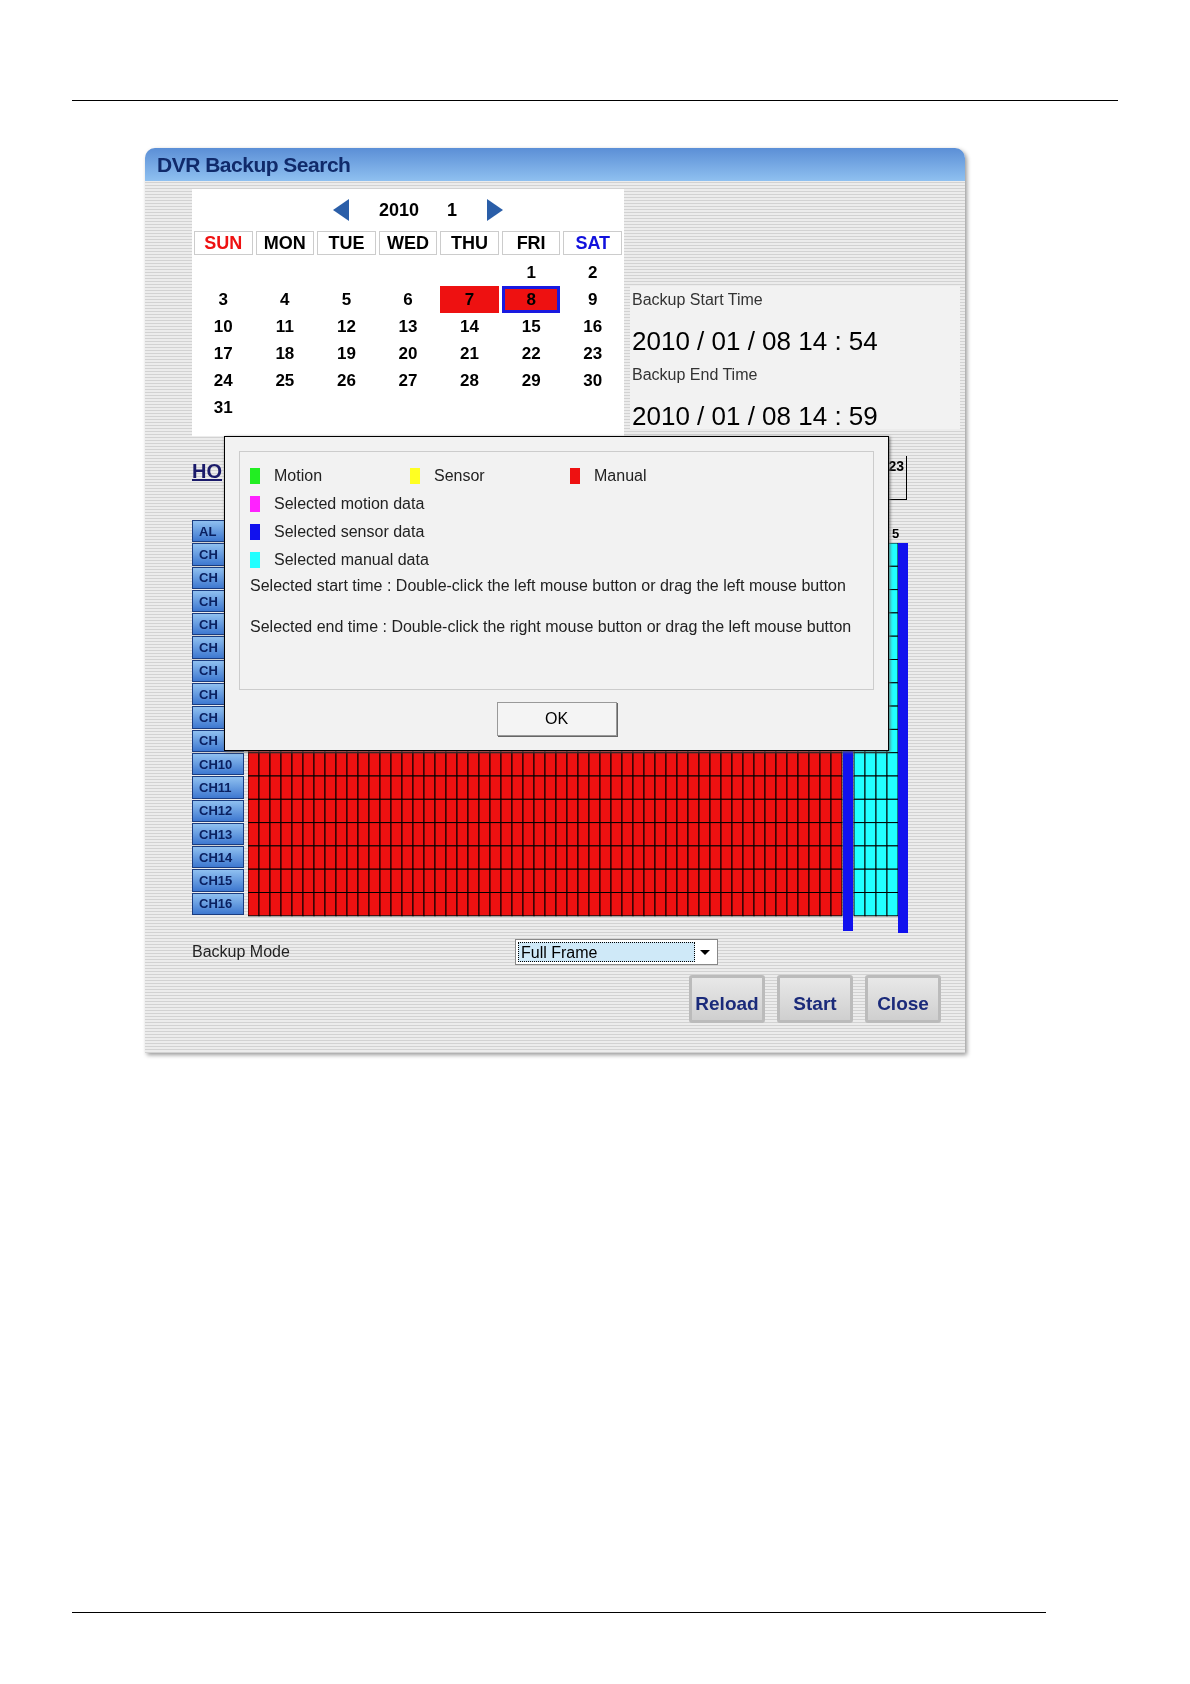  I want to click on window-title: DVR Backup Search, so click(254, 164).